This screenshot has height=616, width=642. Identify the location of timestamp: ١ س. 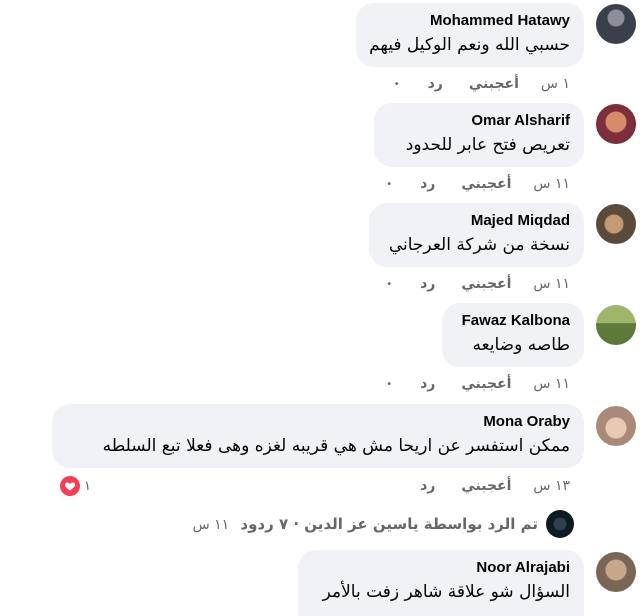
(555, 84).